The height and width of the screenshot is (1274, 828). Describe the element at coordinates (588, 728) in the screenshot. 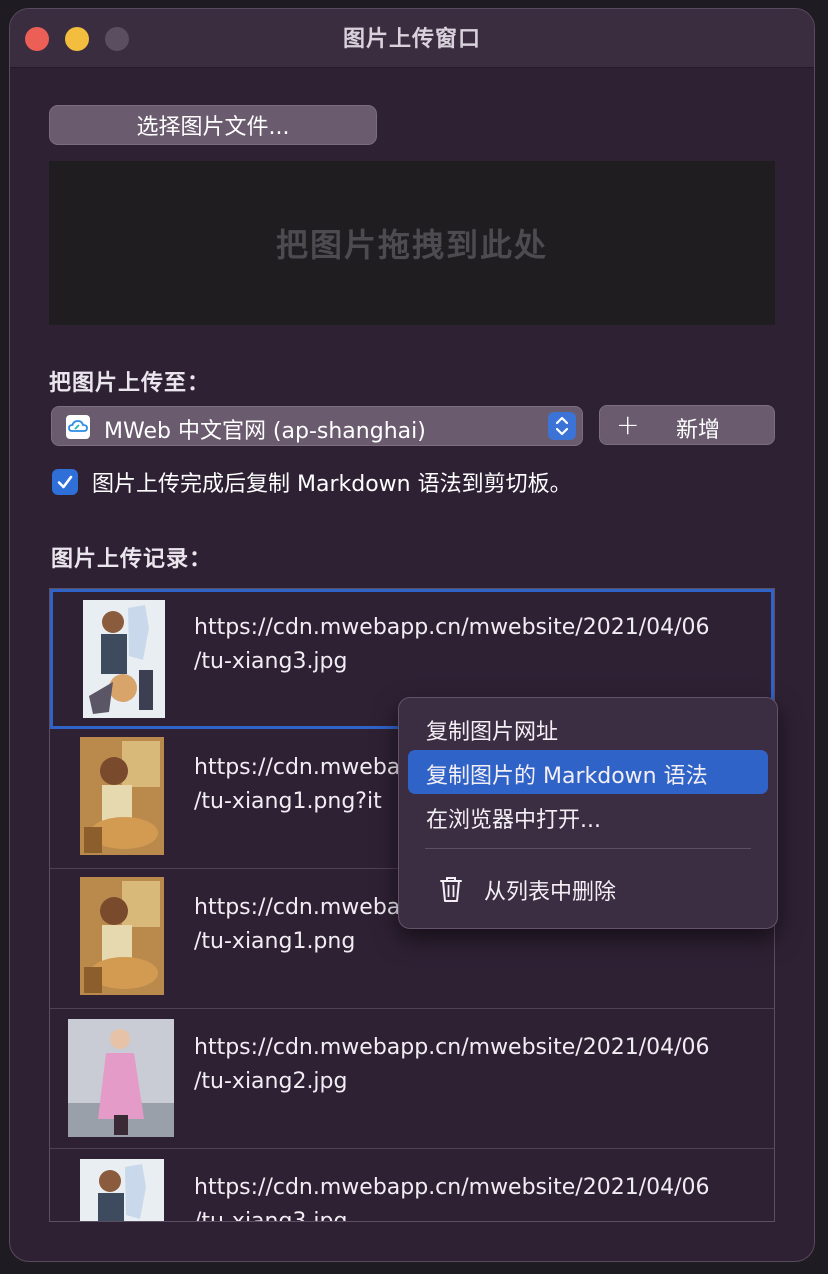

I see `menu-copy-url: 复制图片网址` at that location.